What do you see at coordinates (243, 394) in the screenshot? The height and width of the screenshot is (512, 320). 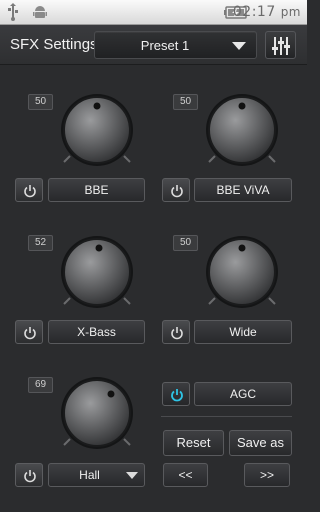 I see `agc-button: AGC` at bounding box center [243, 394].